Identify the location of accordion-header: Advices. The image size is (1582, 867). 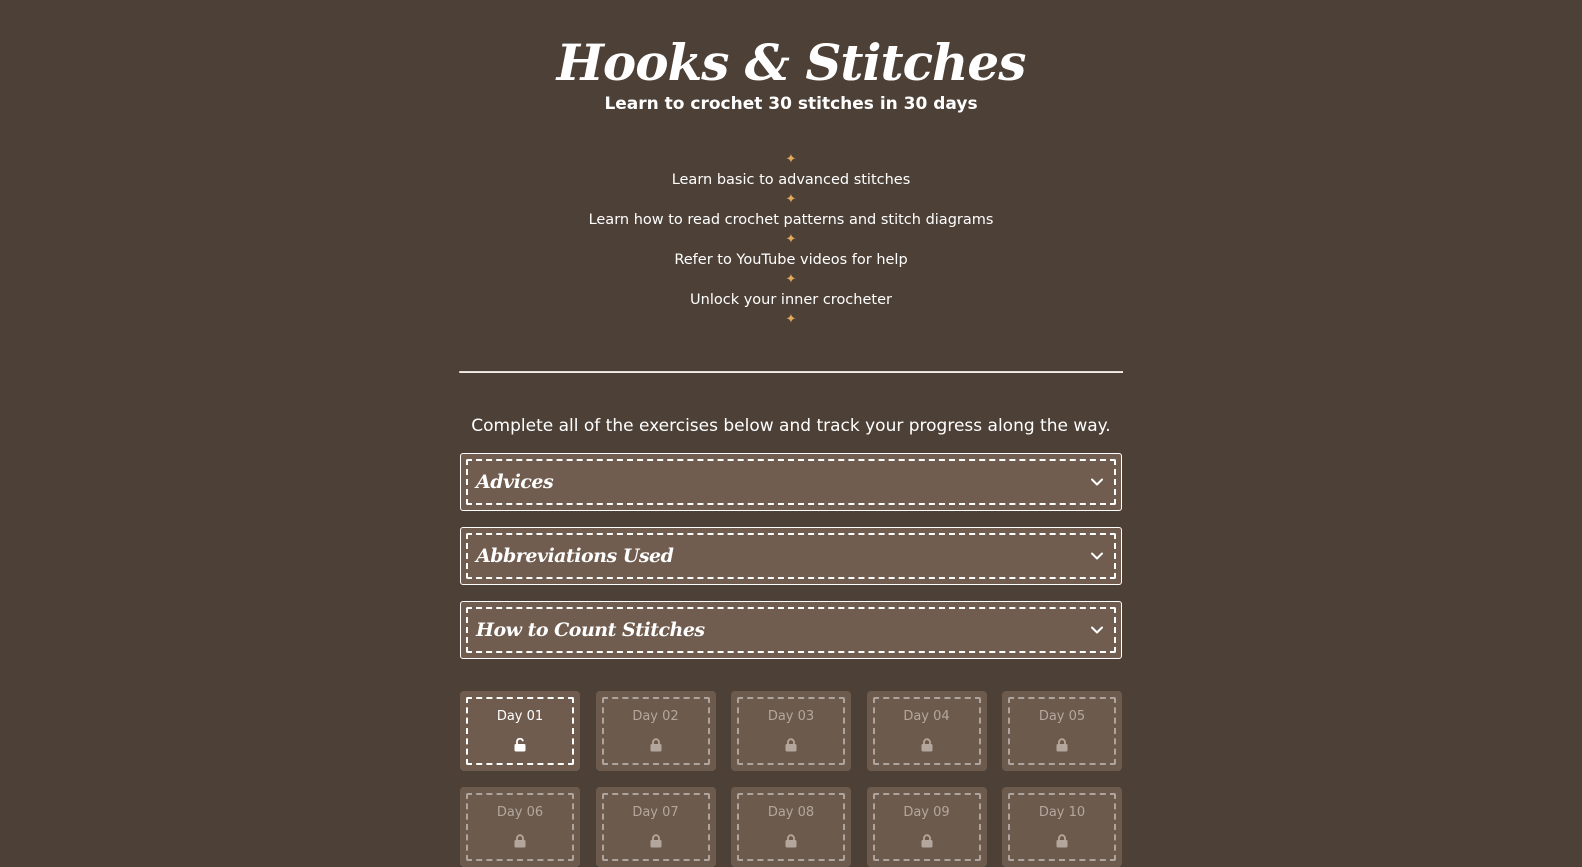
(791, 482).